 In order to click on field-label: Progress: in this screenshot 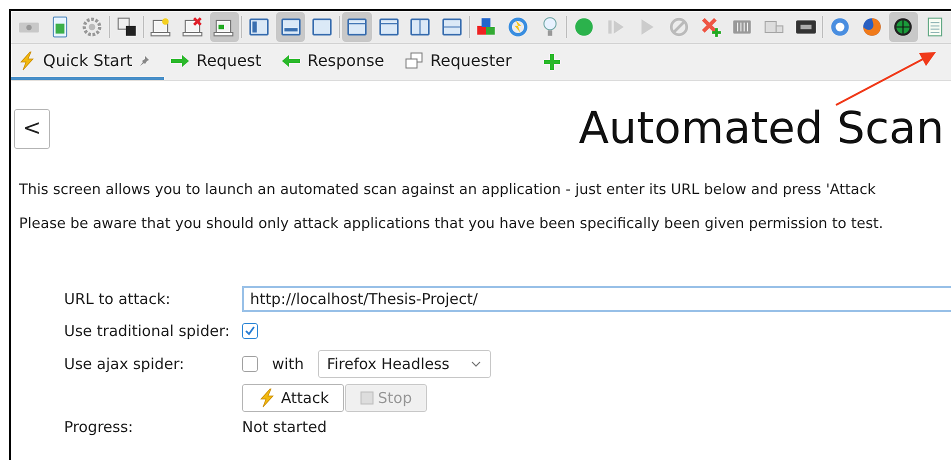, I will do `click(99, 427)`.